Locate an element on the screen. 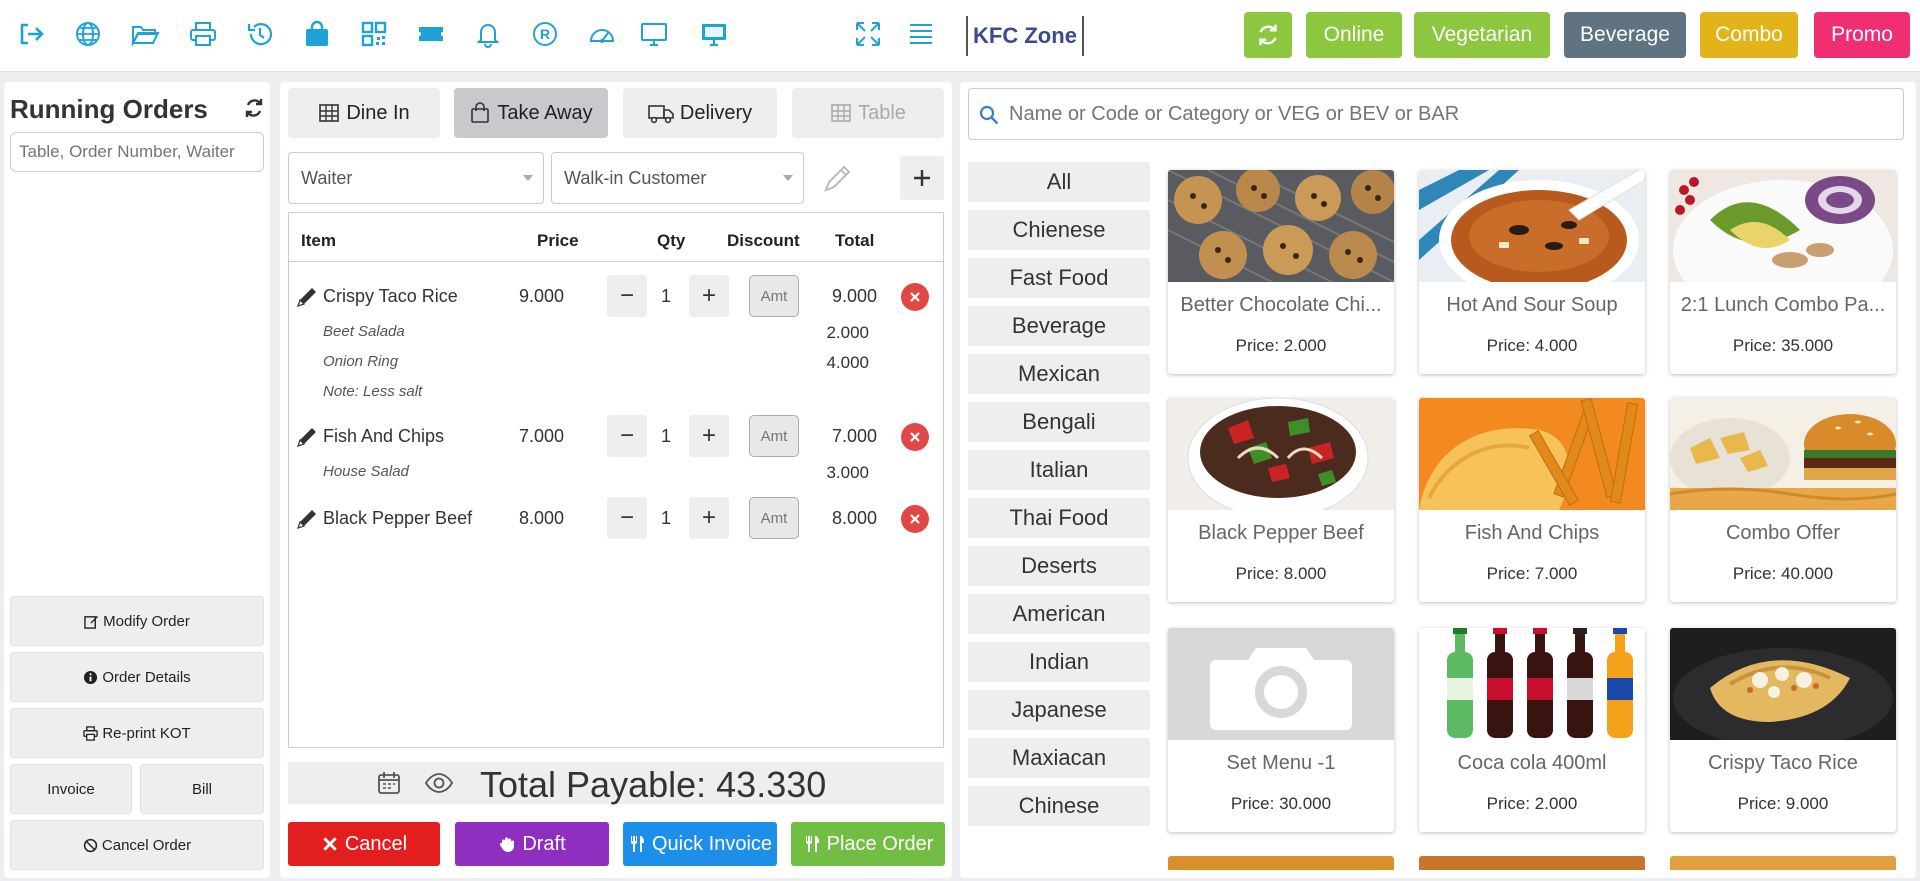 This screenshot has width=1920, height=881. category-chinese: Chinese is located at coordinates (1059, 806).